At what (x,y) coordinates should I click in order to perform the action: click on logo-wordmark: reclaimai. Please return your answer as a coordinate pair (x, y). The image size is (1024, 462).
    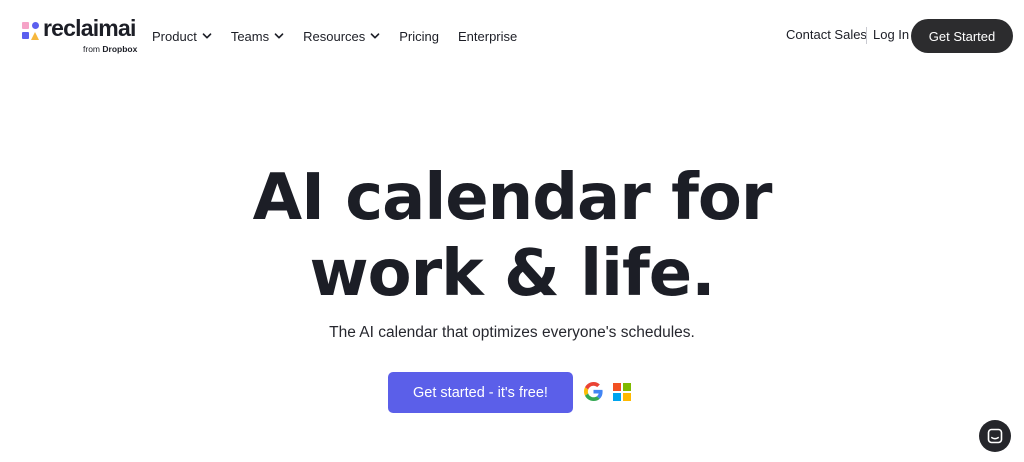
    Looking at the image, I should click on (89, 28).